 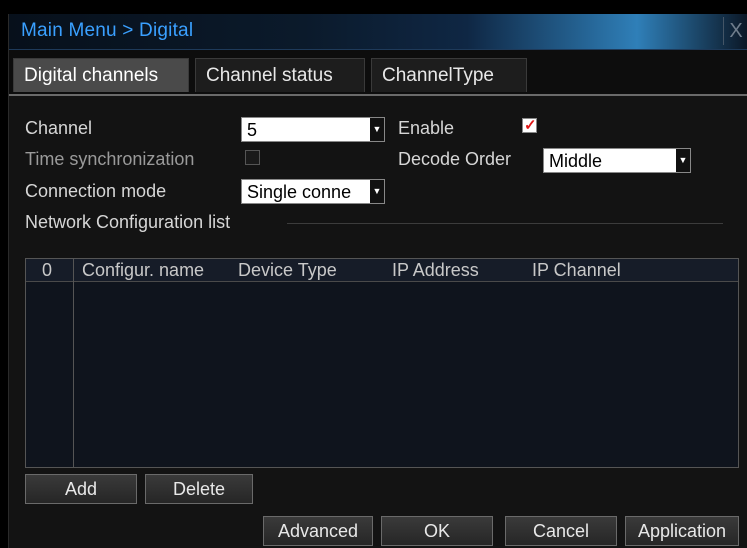 What do you see at coordinates (313, 129) in the screenshot?
I see `channel-select: 5 ▼` at bounding box center [313, 129].